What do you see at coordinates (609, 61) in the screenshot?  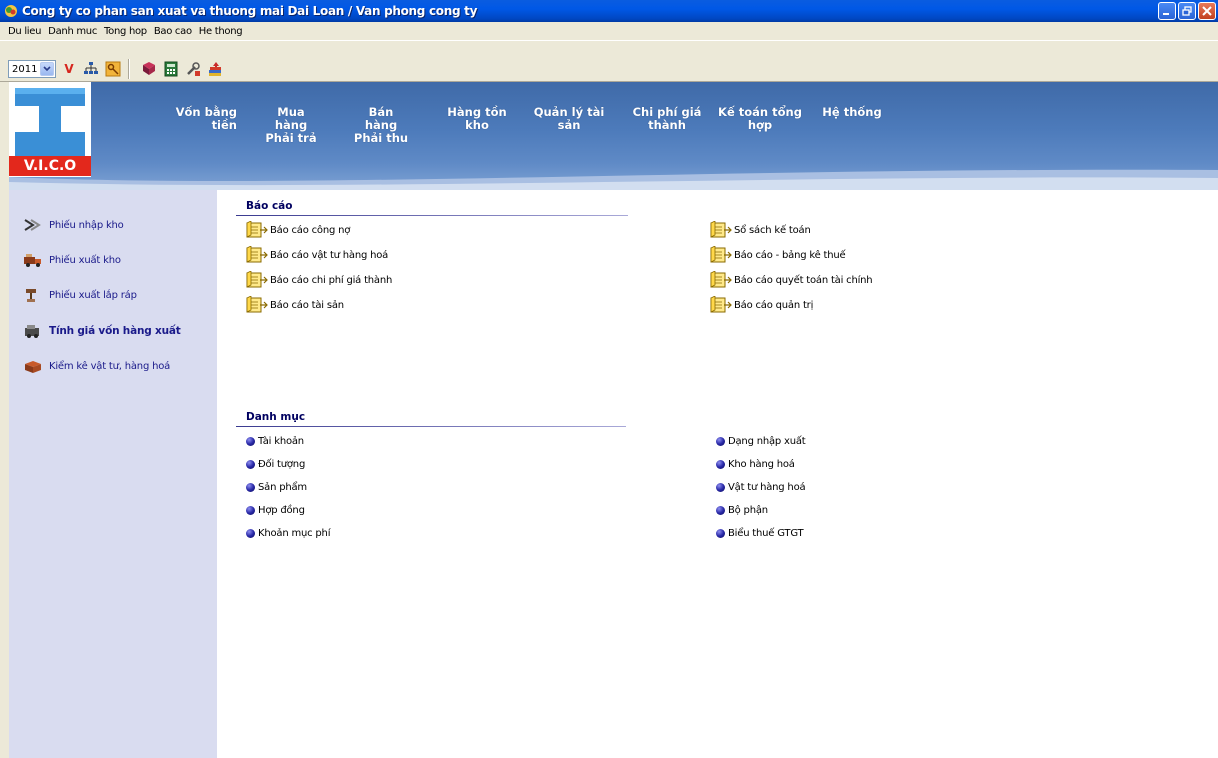 I see `toolbar: 2011 V` at bounding box center [609, 61].